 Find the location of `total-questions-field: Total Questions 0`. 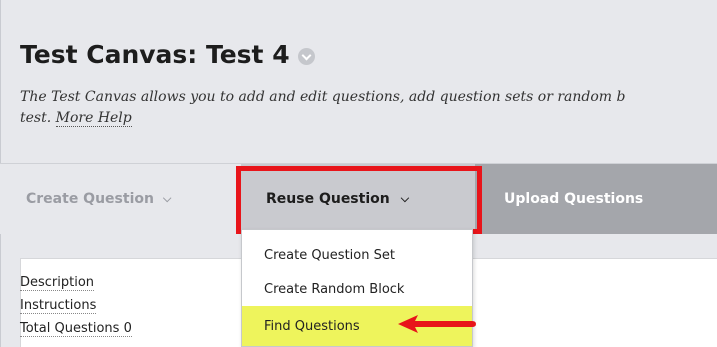

total-questions-field: Total Questions 0 is located at coordinates (76, 329).